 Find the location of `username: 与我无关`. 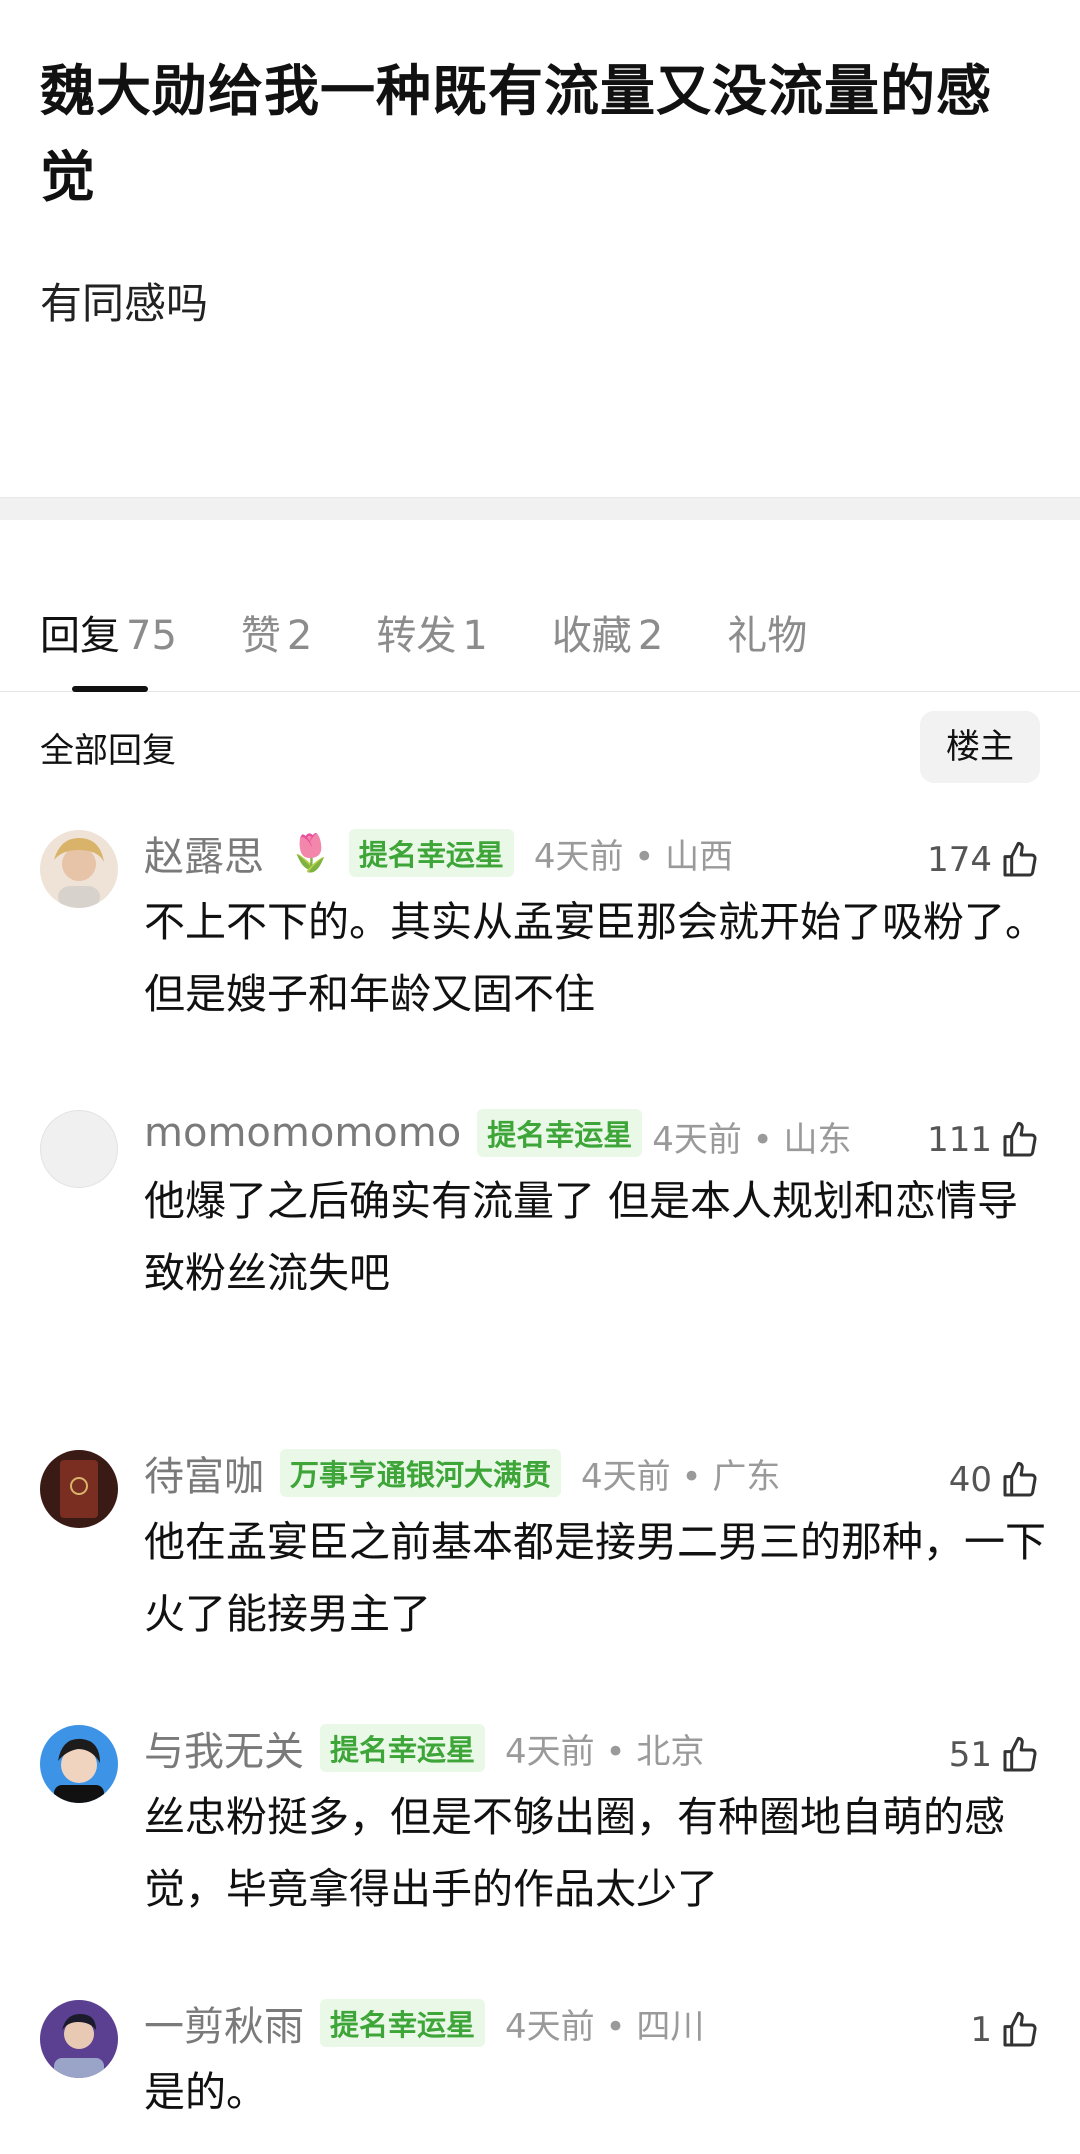

username: 与我无关 is located at coordinates (224, 1748).